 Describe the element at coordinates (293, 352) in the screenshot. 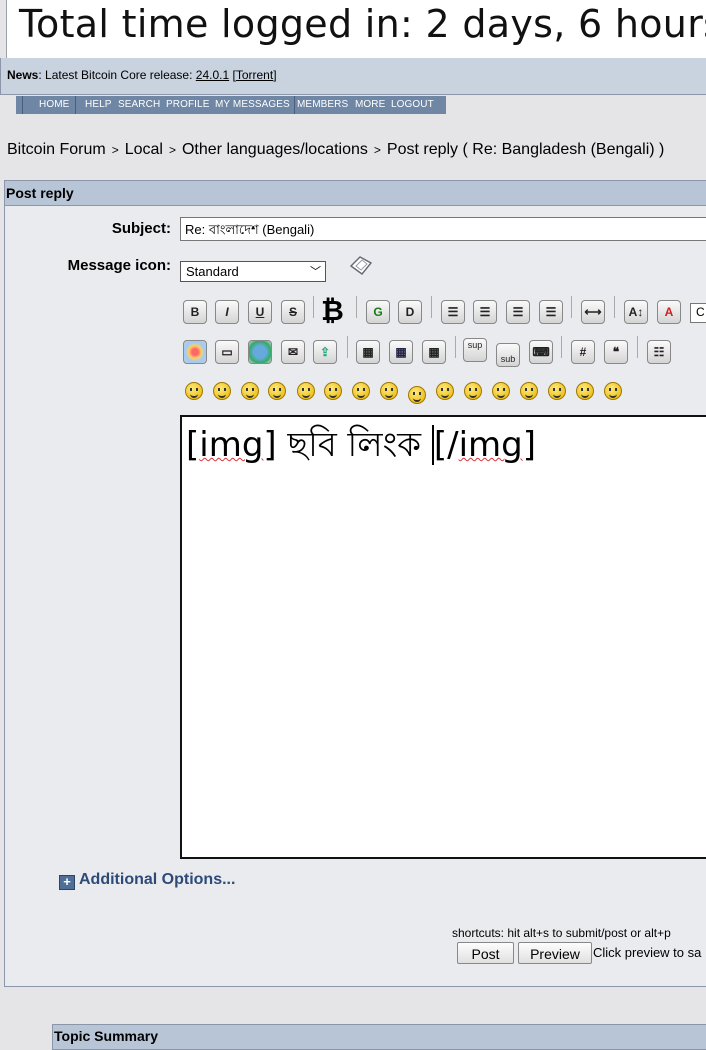

I see `email-icon: ✉` at that location.